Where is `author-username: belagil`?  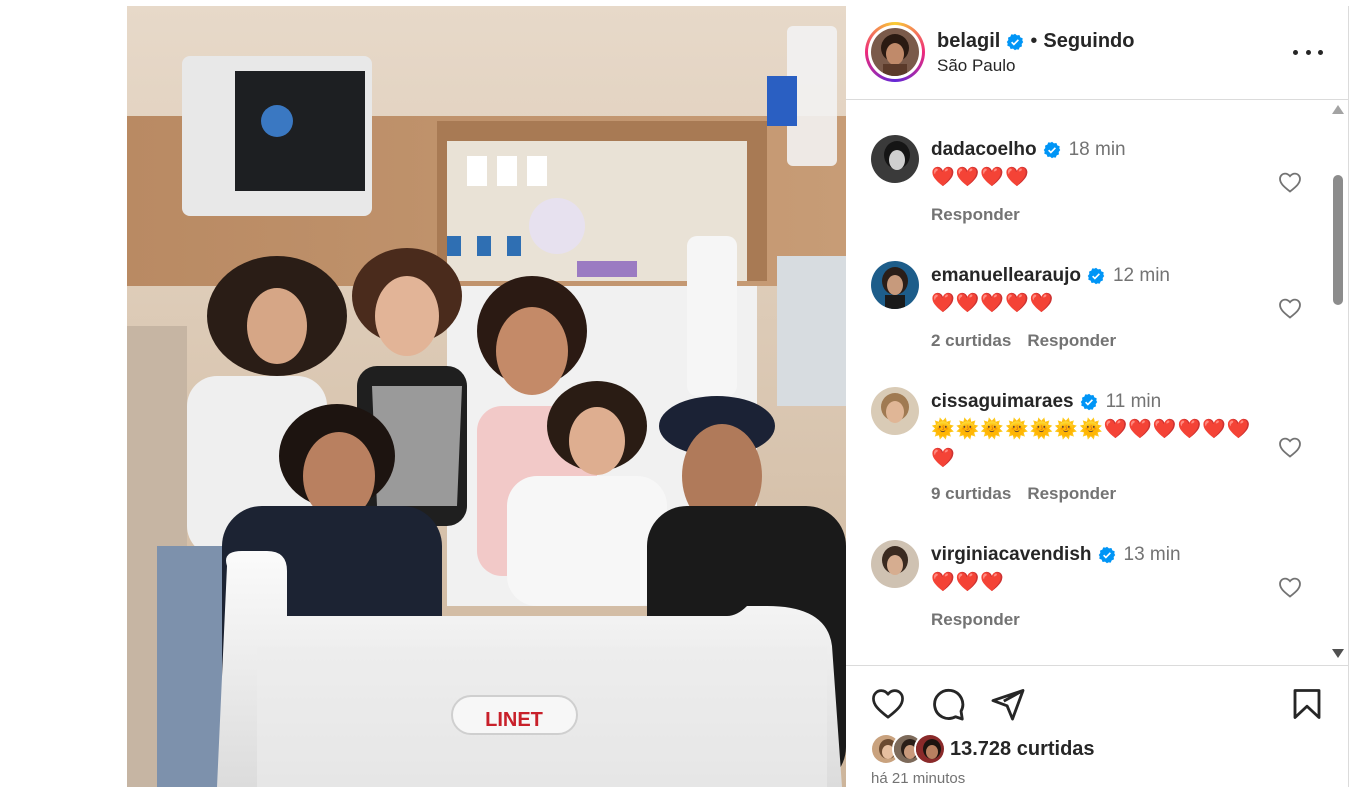 author-username: belagil is located at coordinates (968, 41).